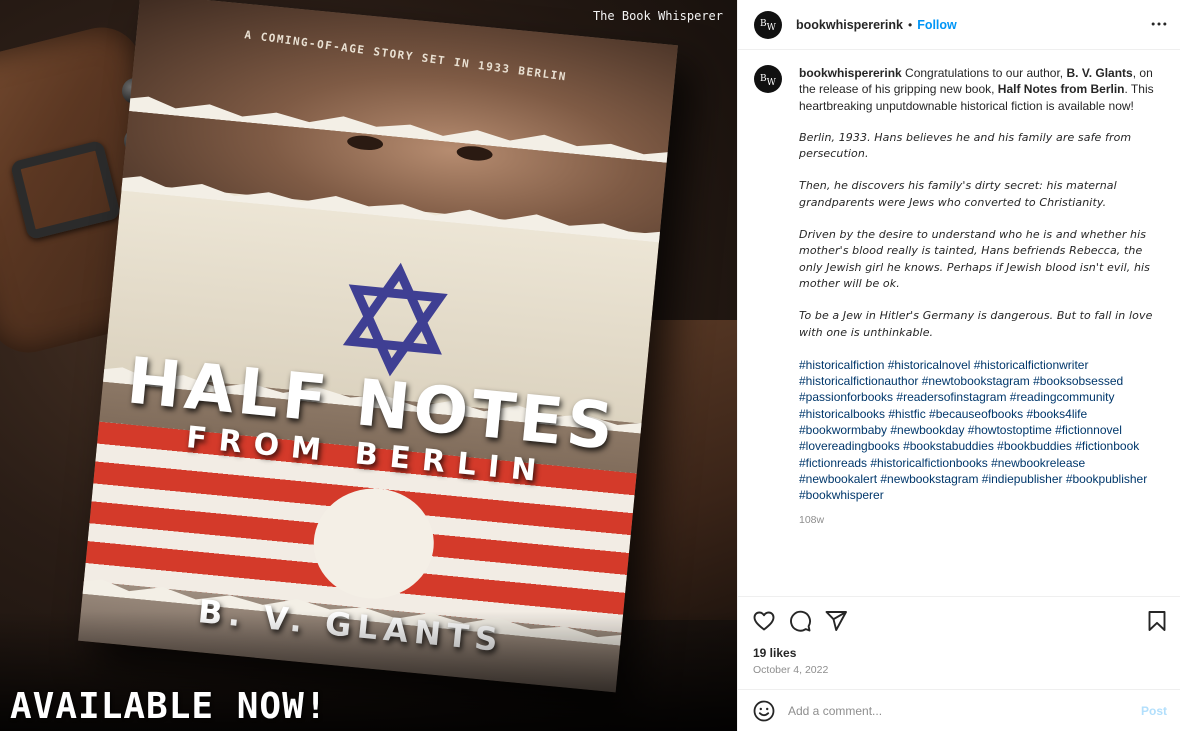 The width and height of the screenshot is (1180, 731). I want to click on follow-button: Follow, so click(937, 25).